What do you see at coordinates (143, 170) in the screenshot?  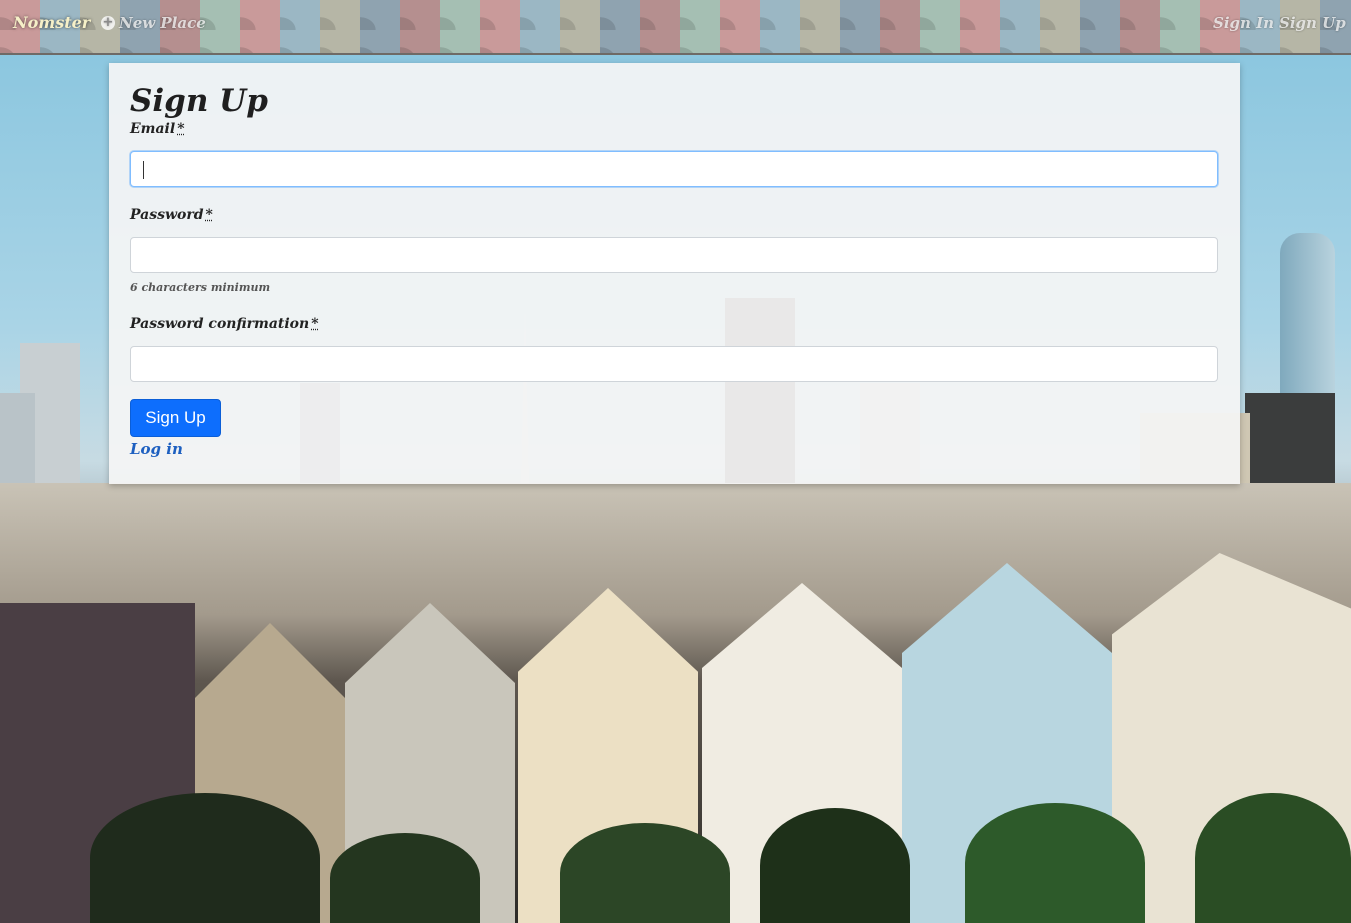 I see `text-caret` at bounding box center [143, 170].